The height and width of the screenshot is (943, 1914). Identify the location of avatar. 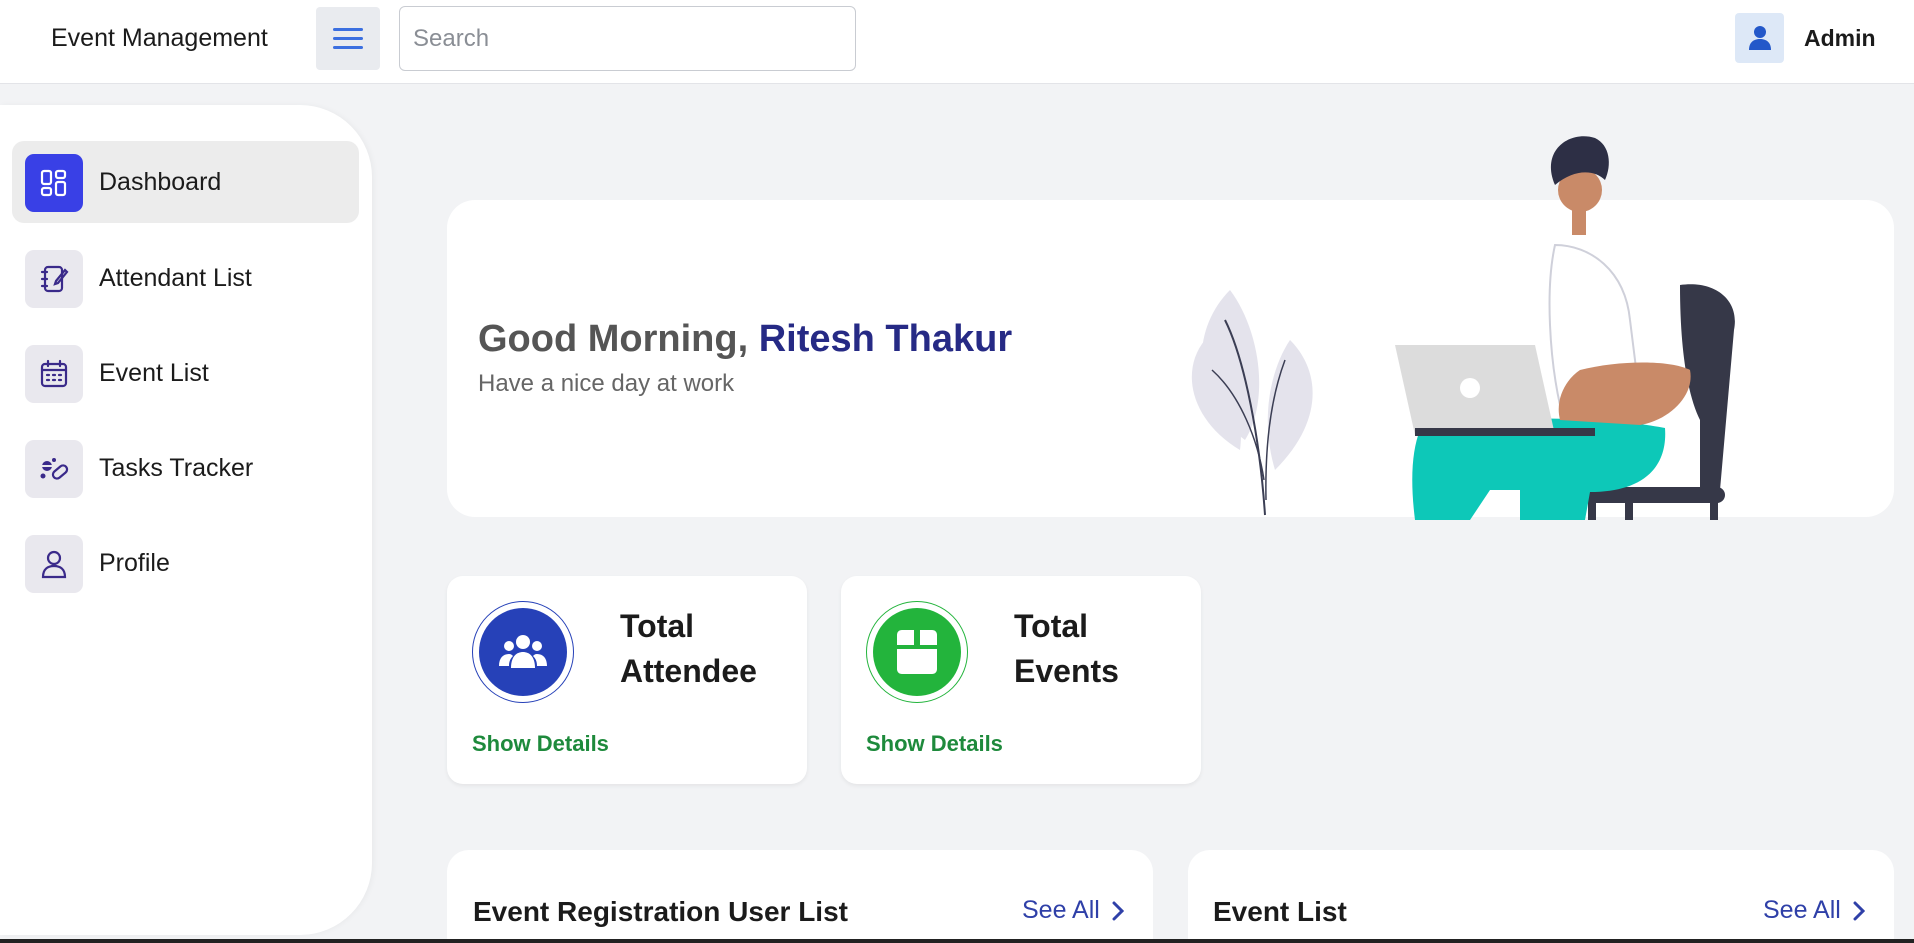
(1759, 38).